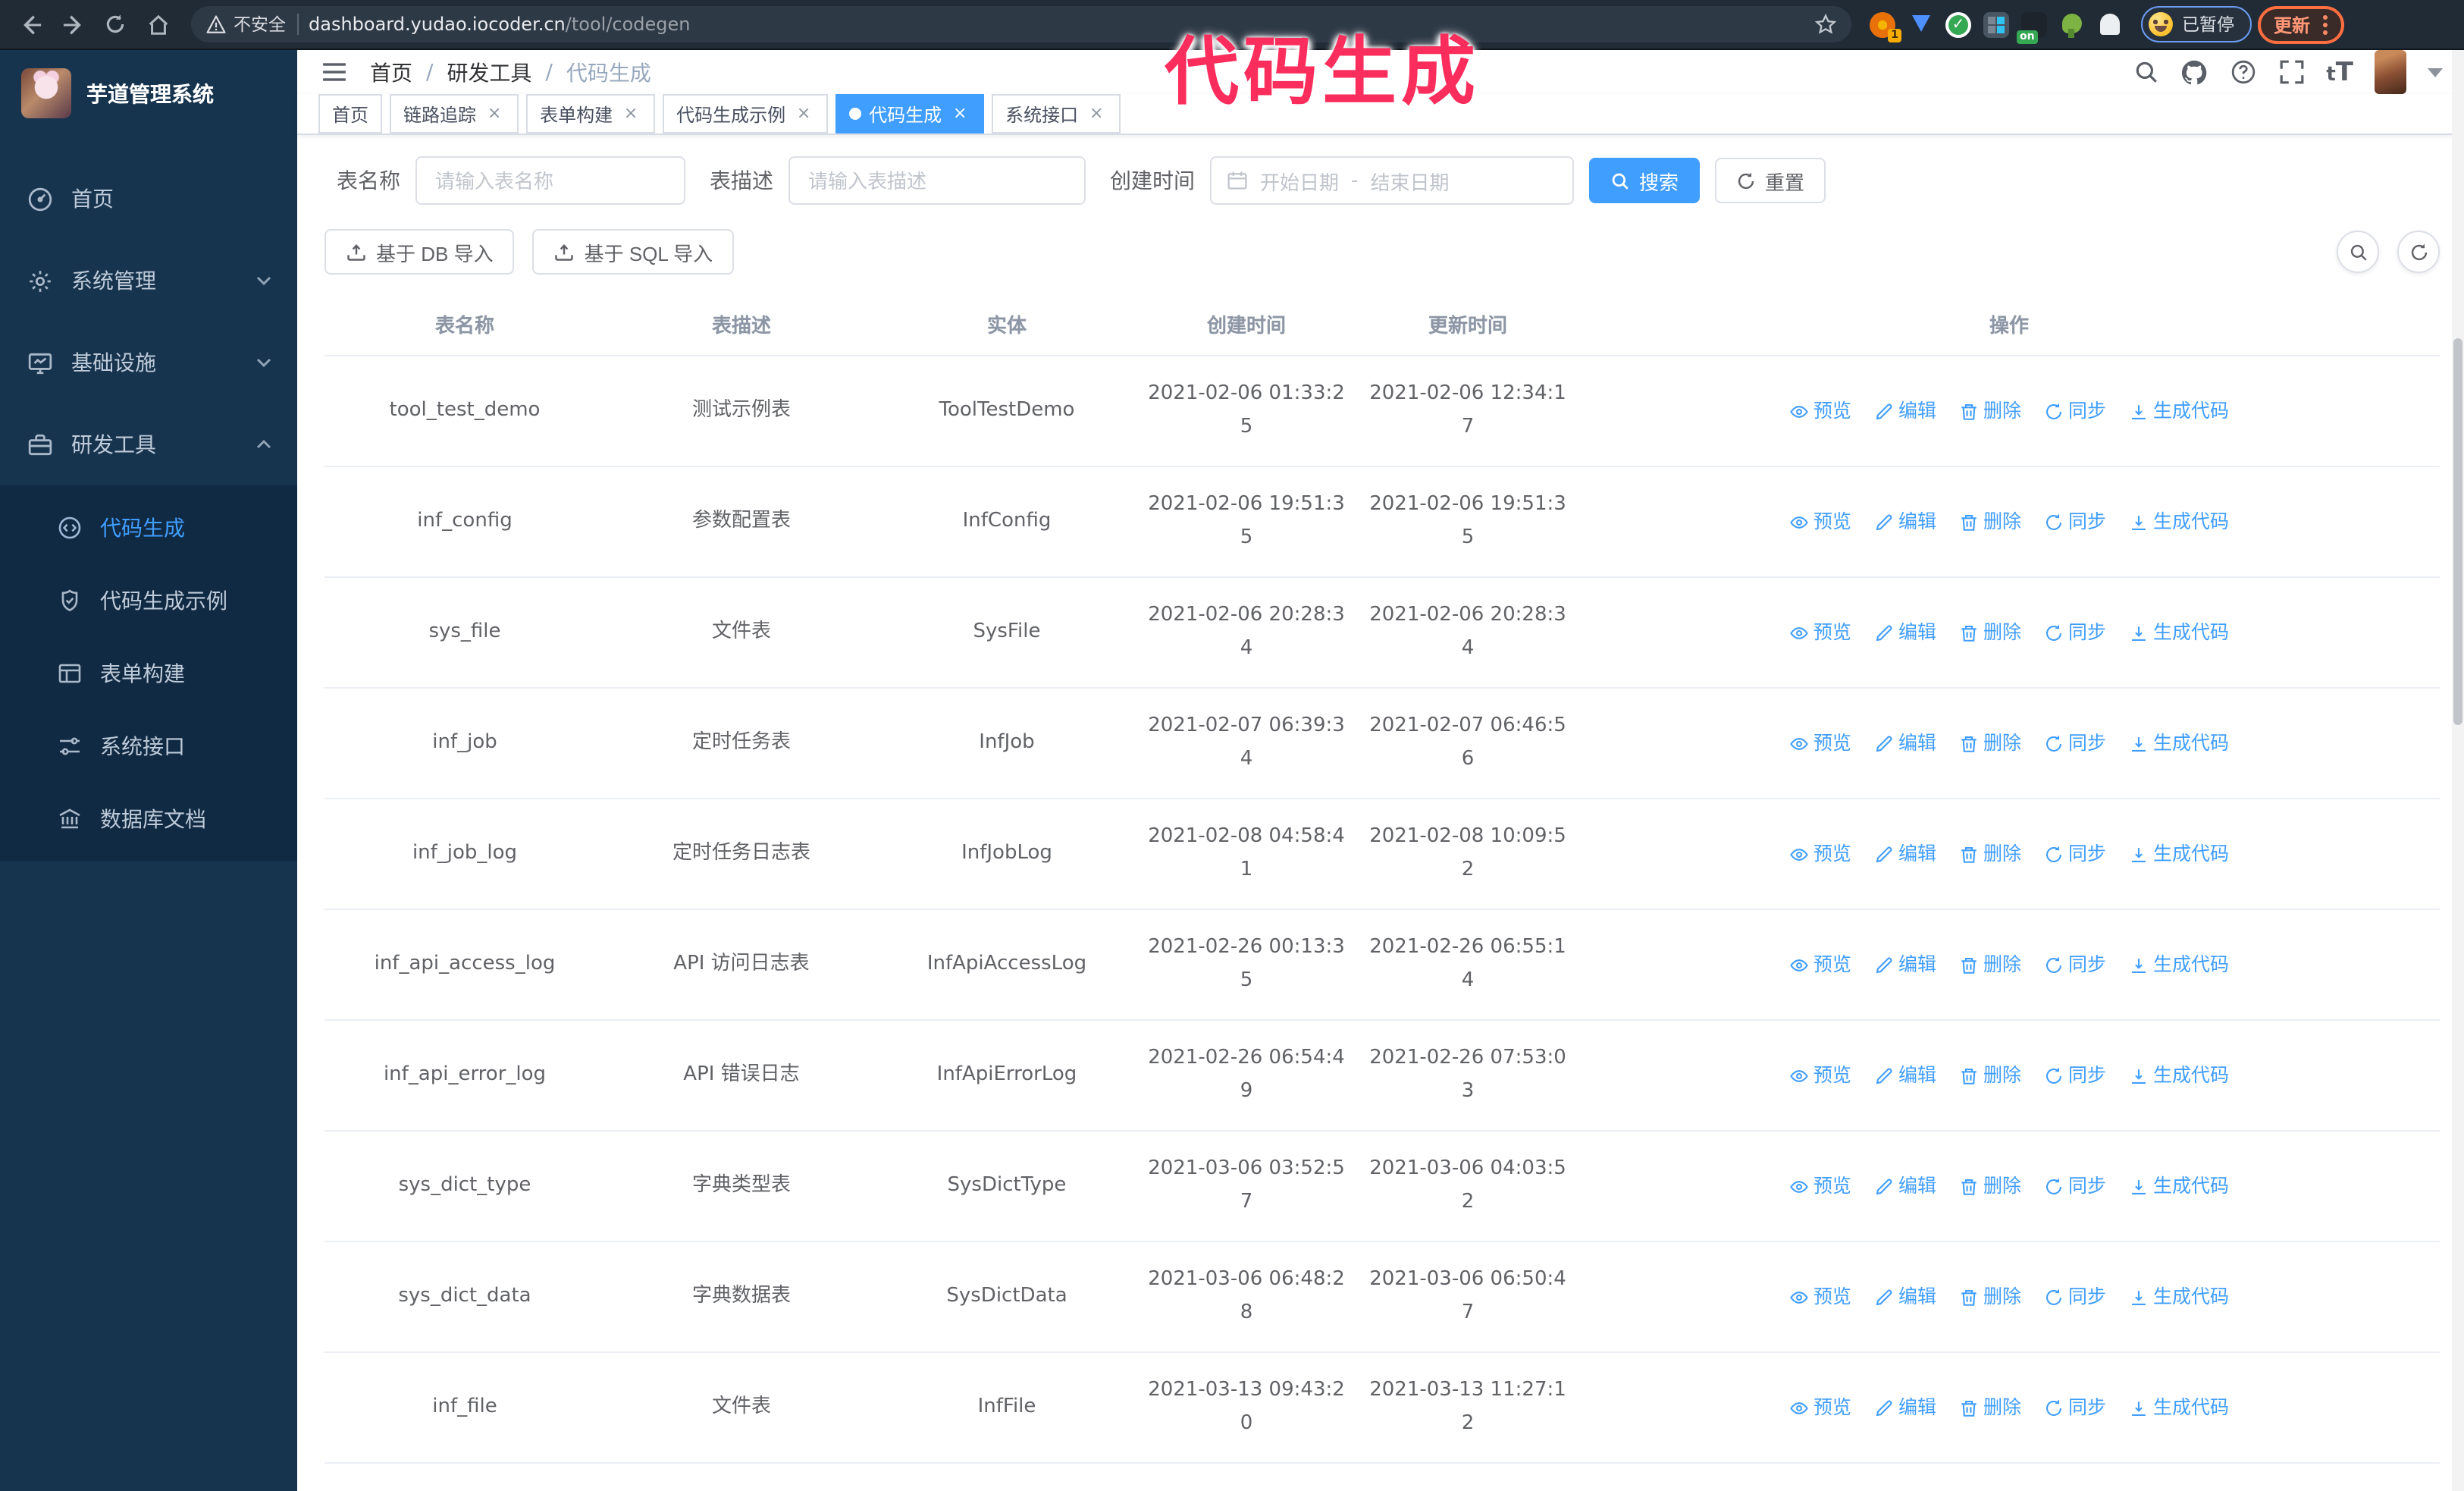 The height and width of the screenshot is (1491, 2464). I want to click on scrollbar-thumb, so click(2458, 531).